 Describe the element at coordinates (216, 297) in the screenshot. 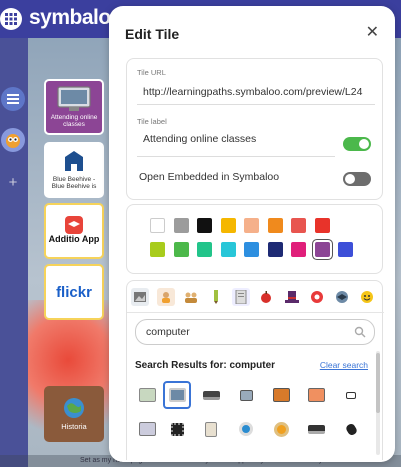

I see `pencil-category-icon` at that location.